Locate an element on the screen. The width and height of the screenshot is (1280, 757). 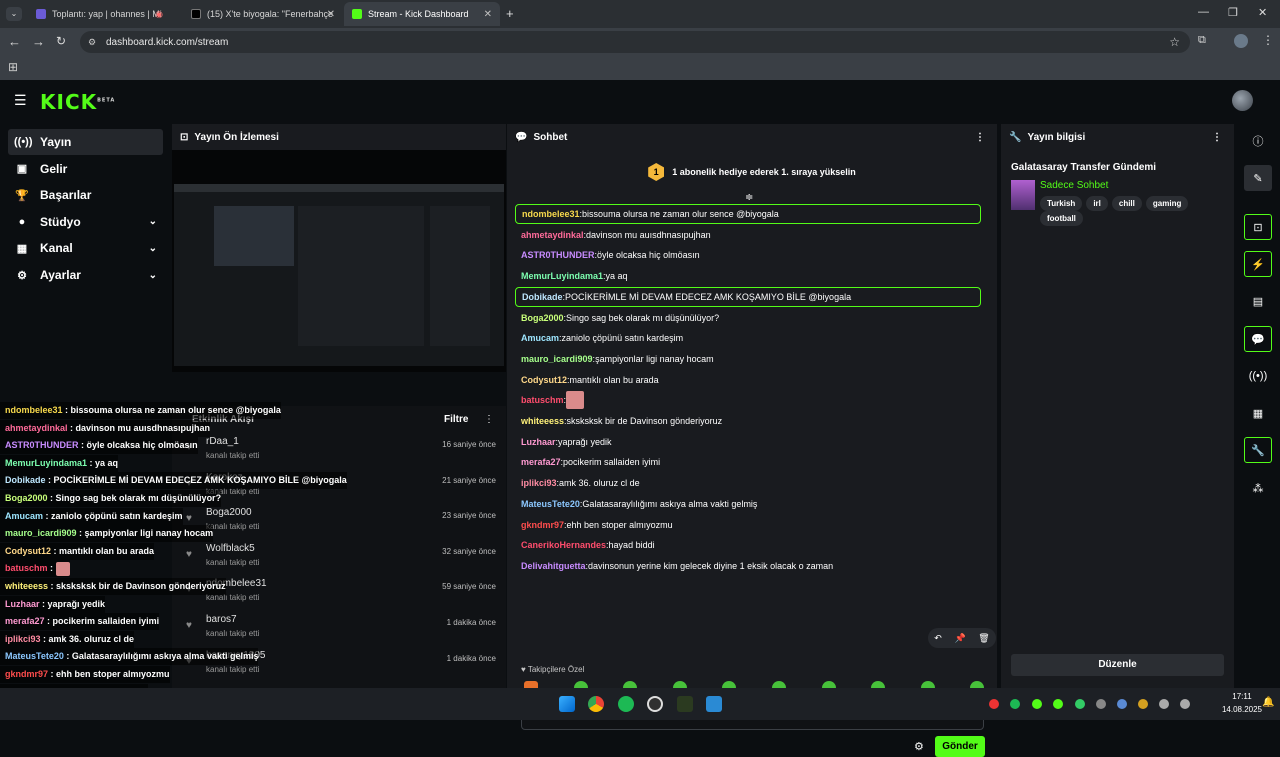
pin-icon: 📌 is located at coordinates (959, 638).